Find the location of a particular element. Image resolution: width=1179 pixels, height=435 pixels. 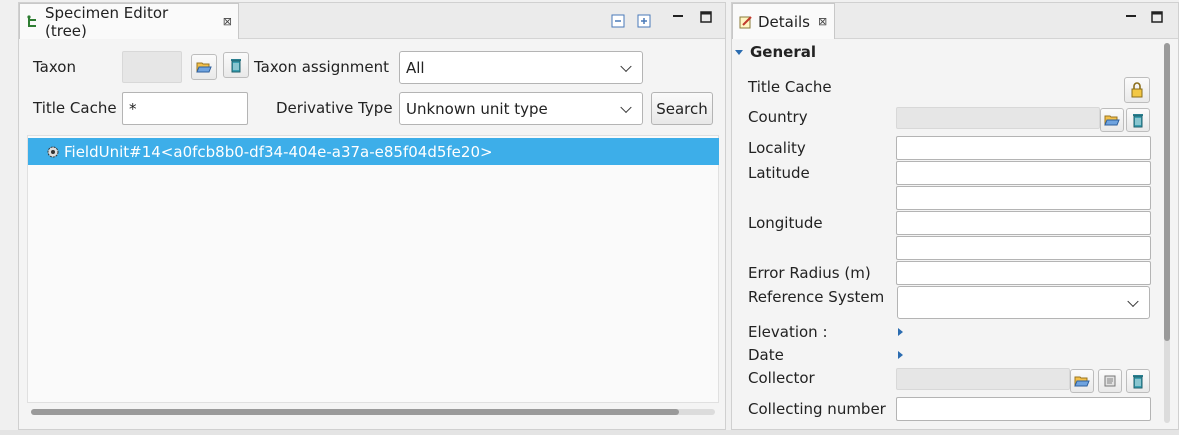

vertical-scrollbar is located at coordinates (1167, 233).